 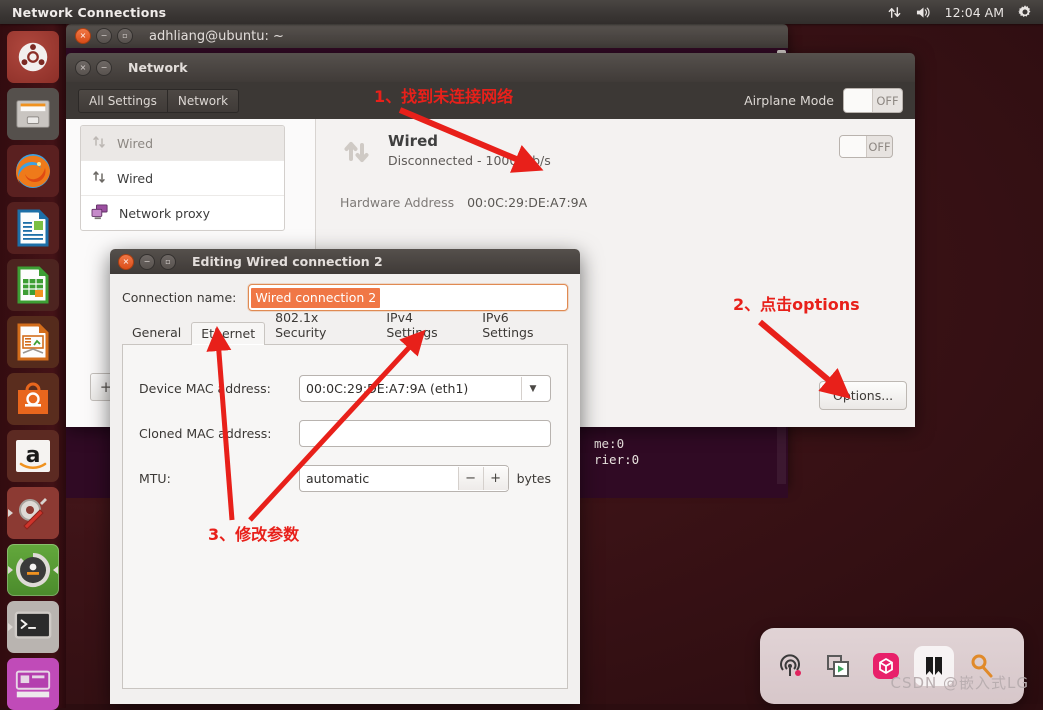 What do you see at coordinates (228, 333) in the screenshot?
I see `tab-ethernet: Ethernet` at bounding box center [228, 333].